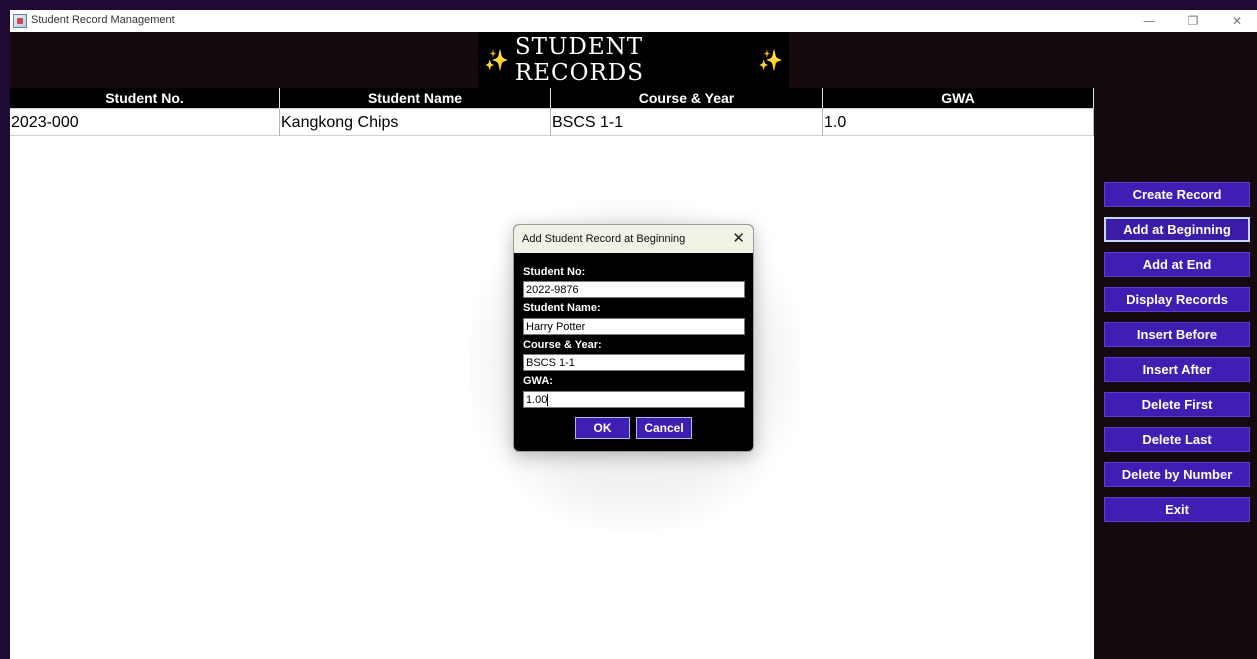  I want to click on cancel-button: Cancel, so click(664, 428).